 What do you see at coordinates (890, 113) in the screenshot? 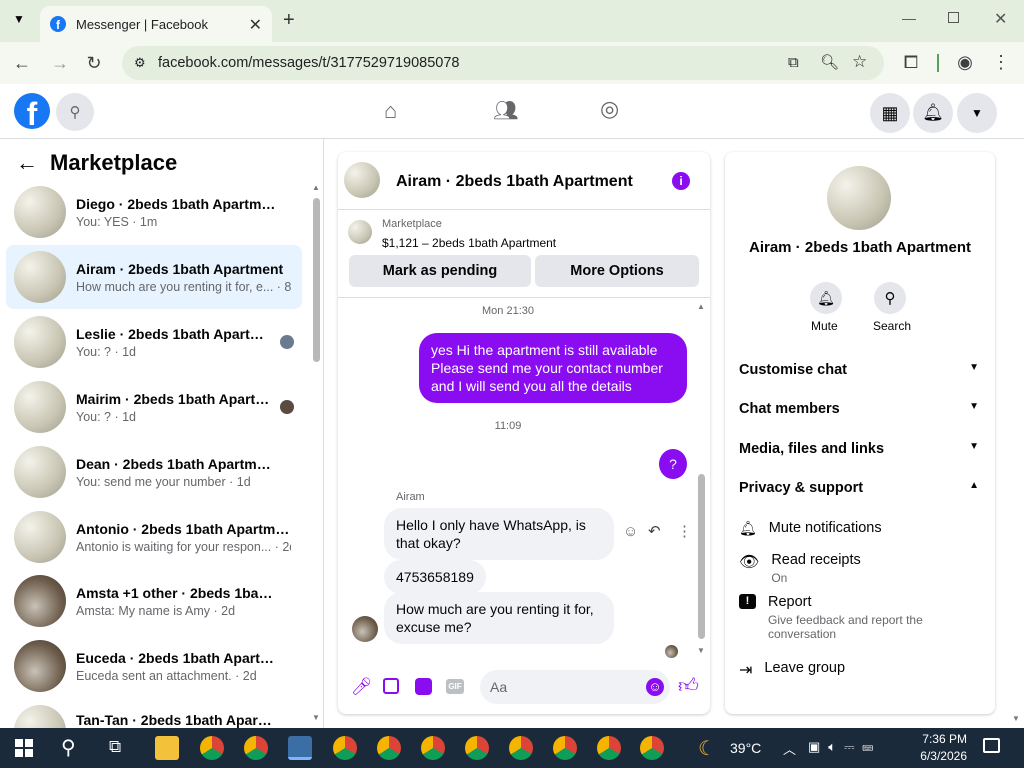
I see `menu-grid-icon: ▦` at bounding box center [890, 113].